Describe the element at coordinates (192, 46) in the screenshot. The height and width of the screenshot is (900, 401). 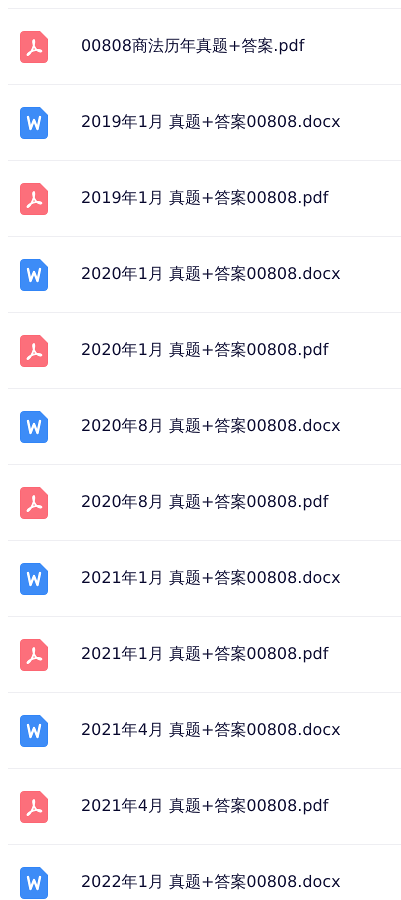
I see `file-name: 00808商法历年真题+答案.pdf` at that location.